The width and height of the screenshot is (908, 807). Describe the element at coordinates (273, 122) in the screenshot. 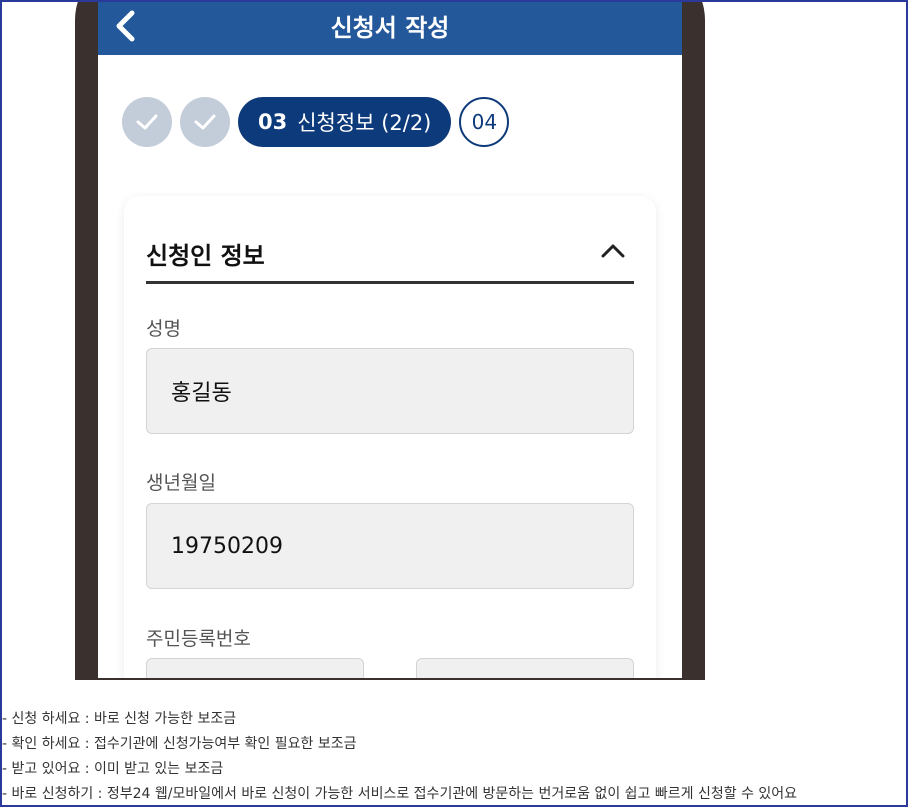

I see `step-number: 03` at that location.